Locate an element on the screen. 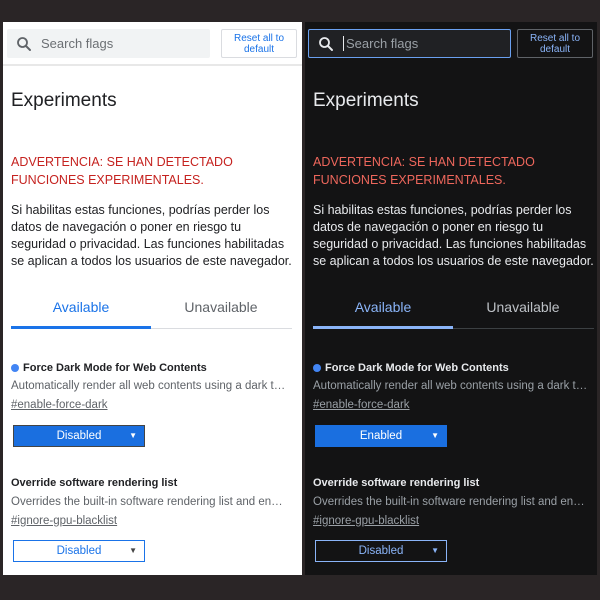 Image resolution: width=600 pixels, height=600 pixels. flag-force-dark-select: Enabled ▼ is located at coordinates (381, 436).